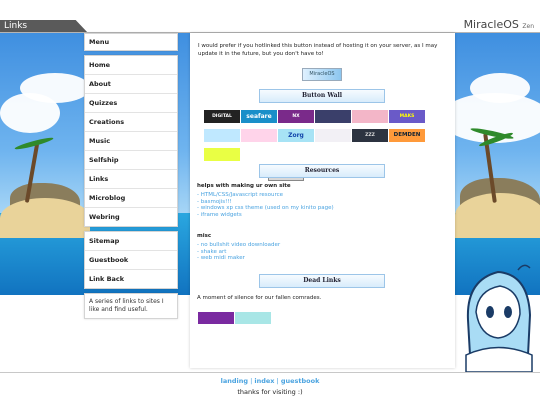 This screenshot has width=540, height=405. I want to click on dead-links-header: Dead Links, so click(322, 281).